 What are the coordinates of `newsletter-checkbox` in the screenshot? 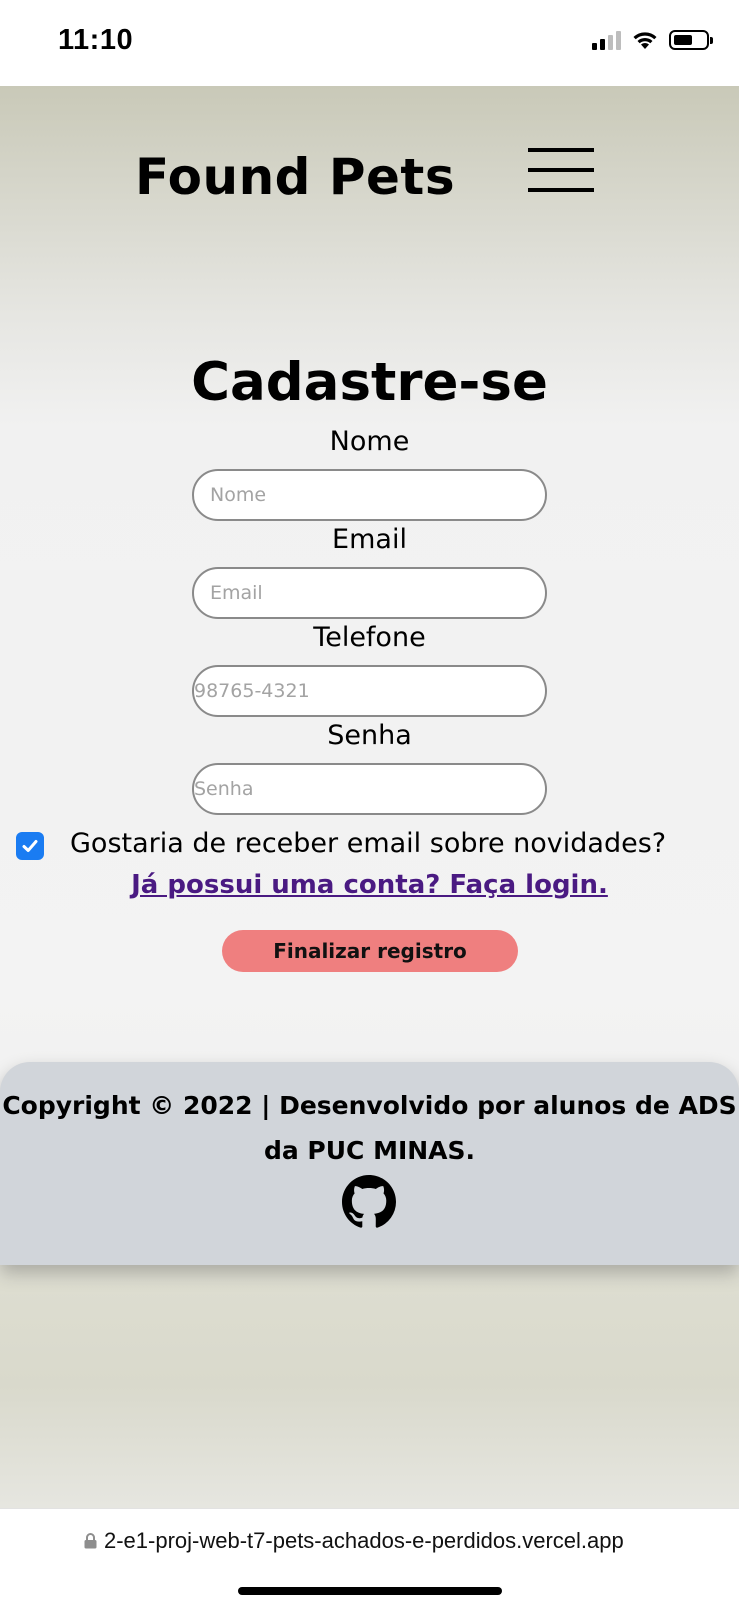 It's located at (30, 846).